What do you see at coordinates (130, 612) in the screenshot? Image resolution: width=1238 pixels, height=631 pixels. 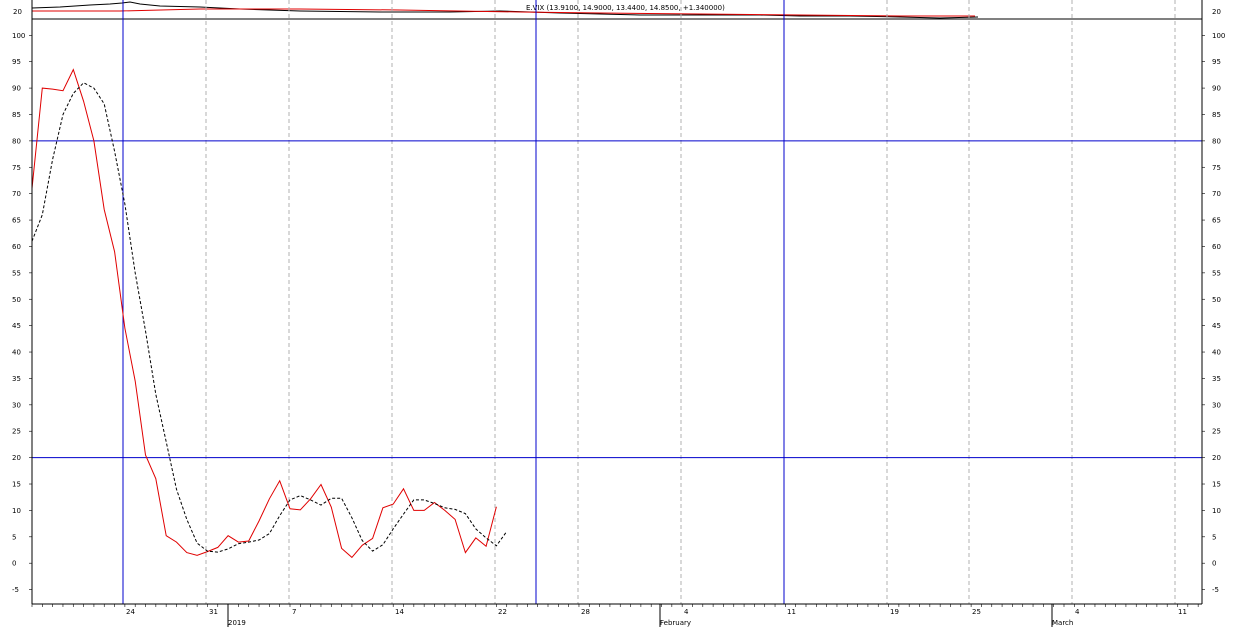 I see `x-tick-label: 24` at bounding box center [130, 612].